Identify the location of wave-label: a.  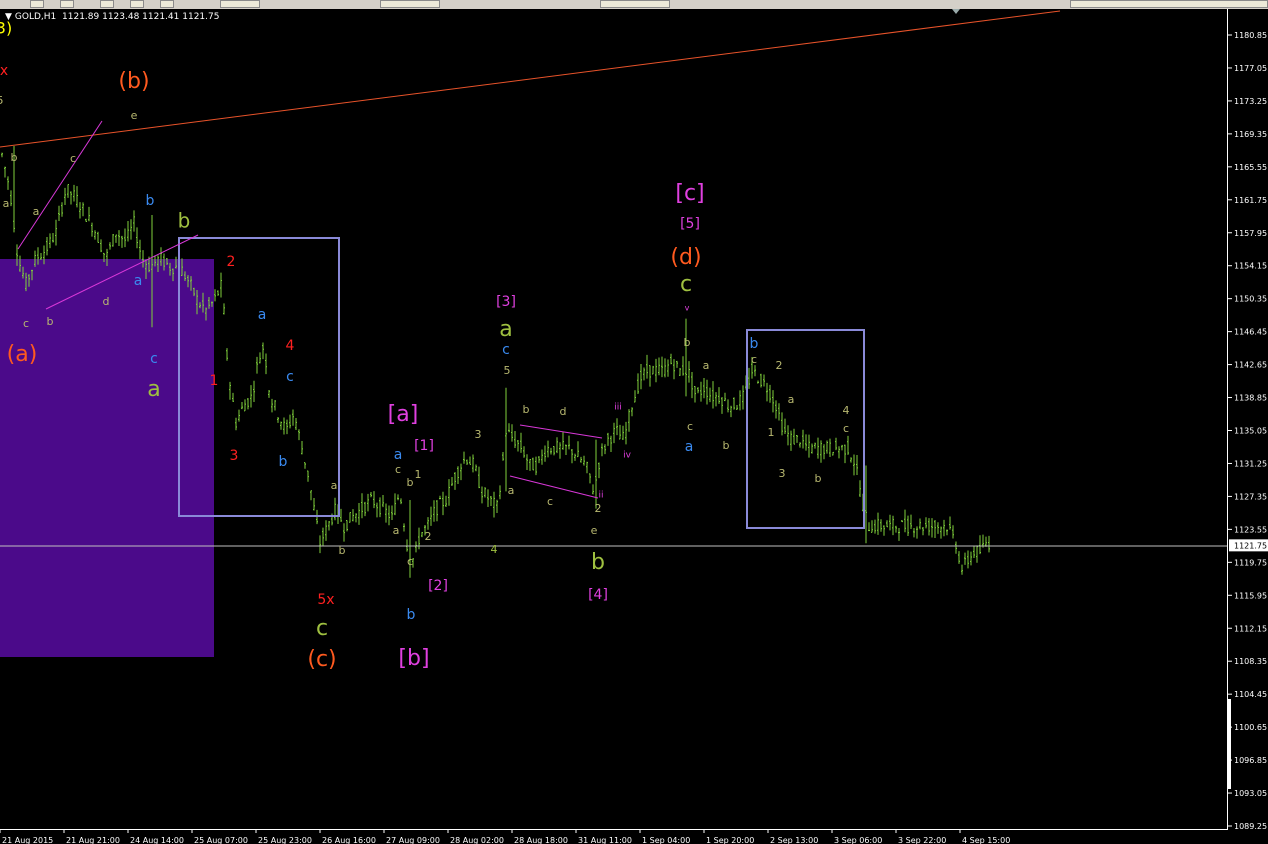
(511, 490).